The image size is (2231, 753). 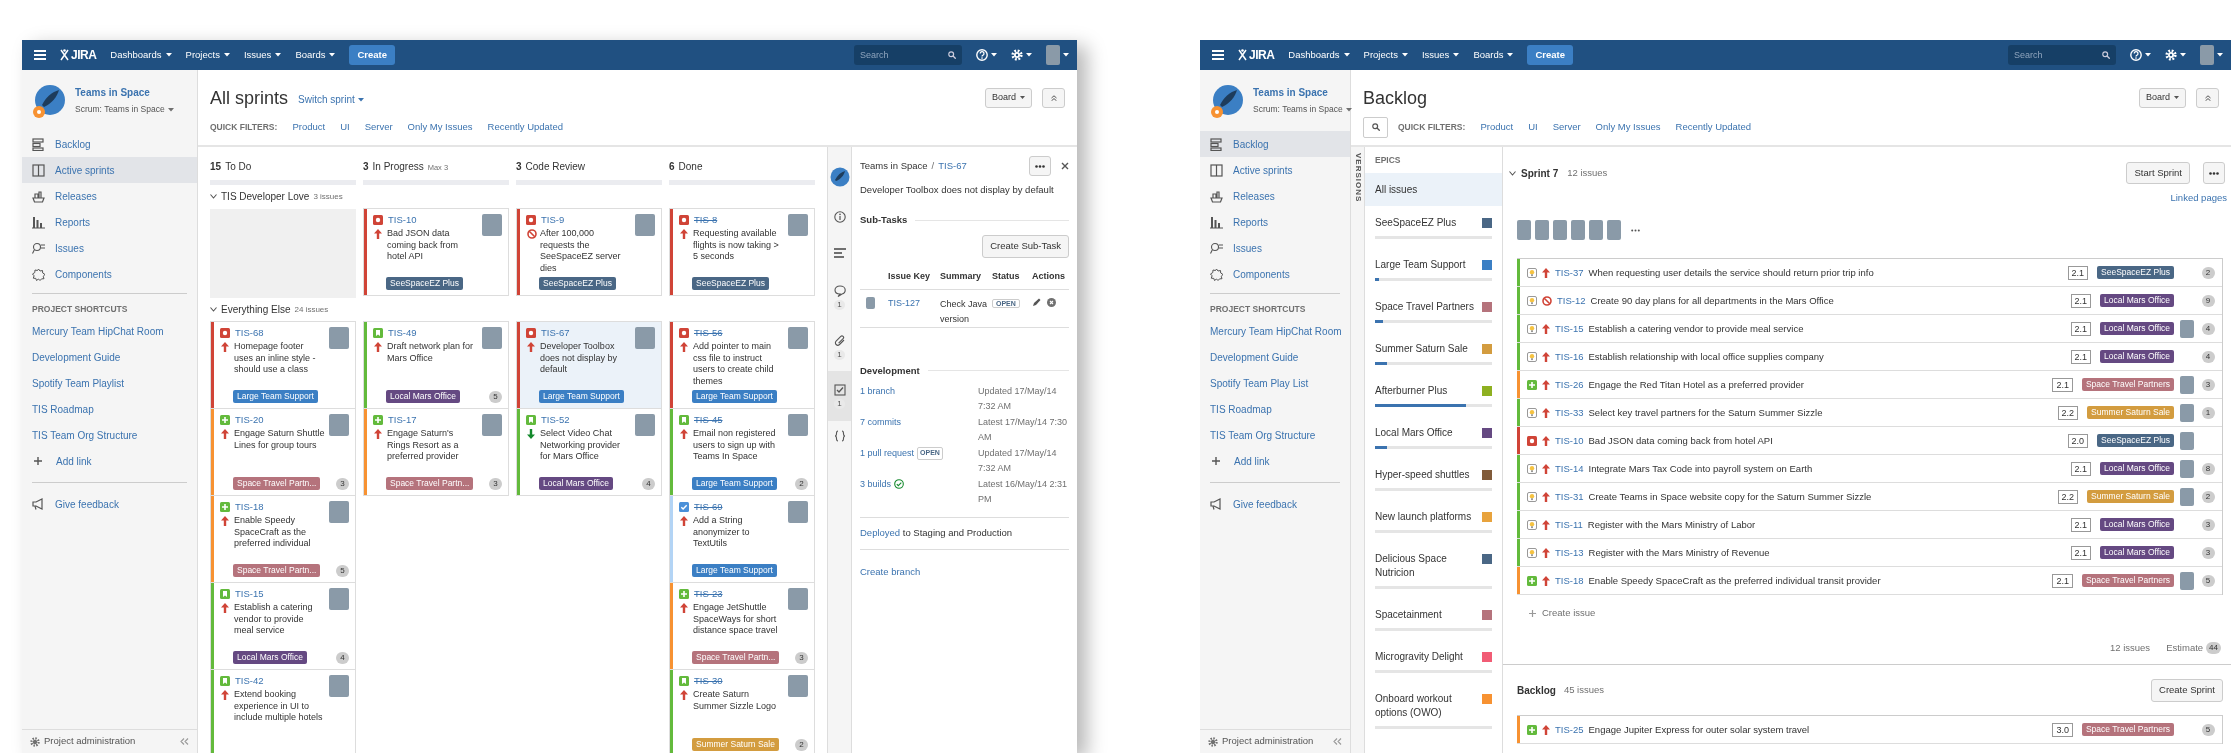 What do you see at coordinates (1869, 730) in the screenshot?
I see `issue-row: TIS-25 Engage Jupiter Express for outer solar system travel 3.0 Space Travel Partners 5` at bounding box center [1869, 730].